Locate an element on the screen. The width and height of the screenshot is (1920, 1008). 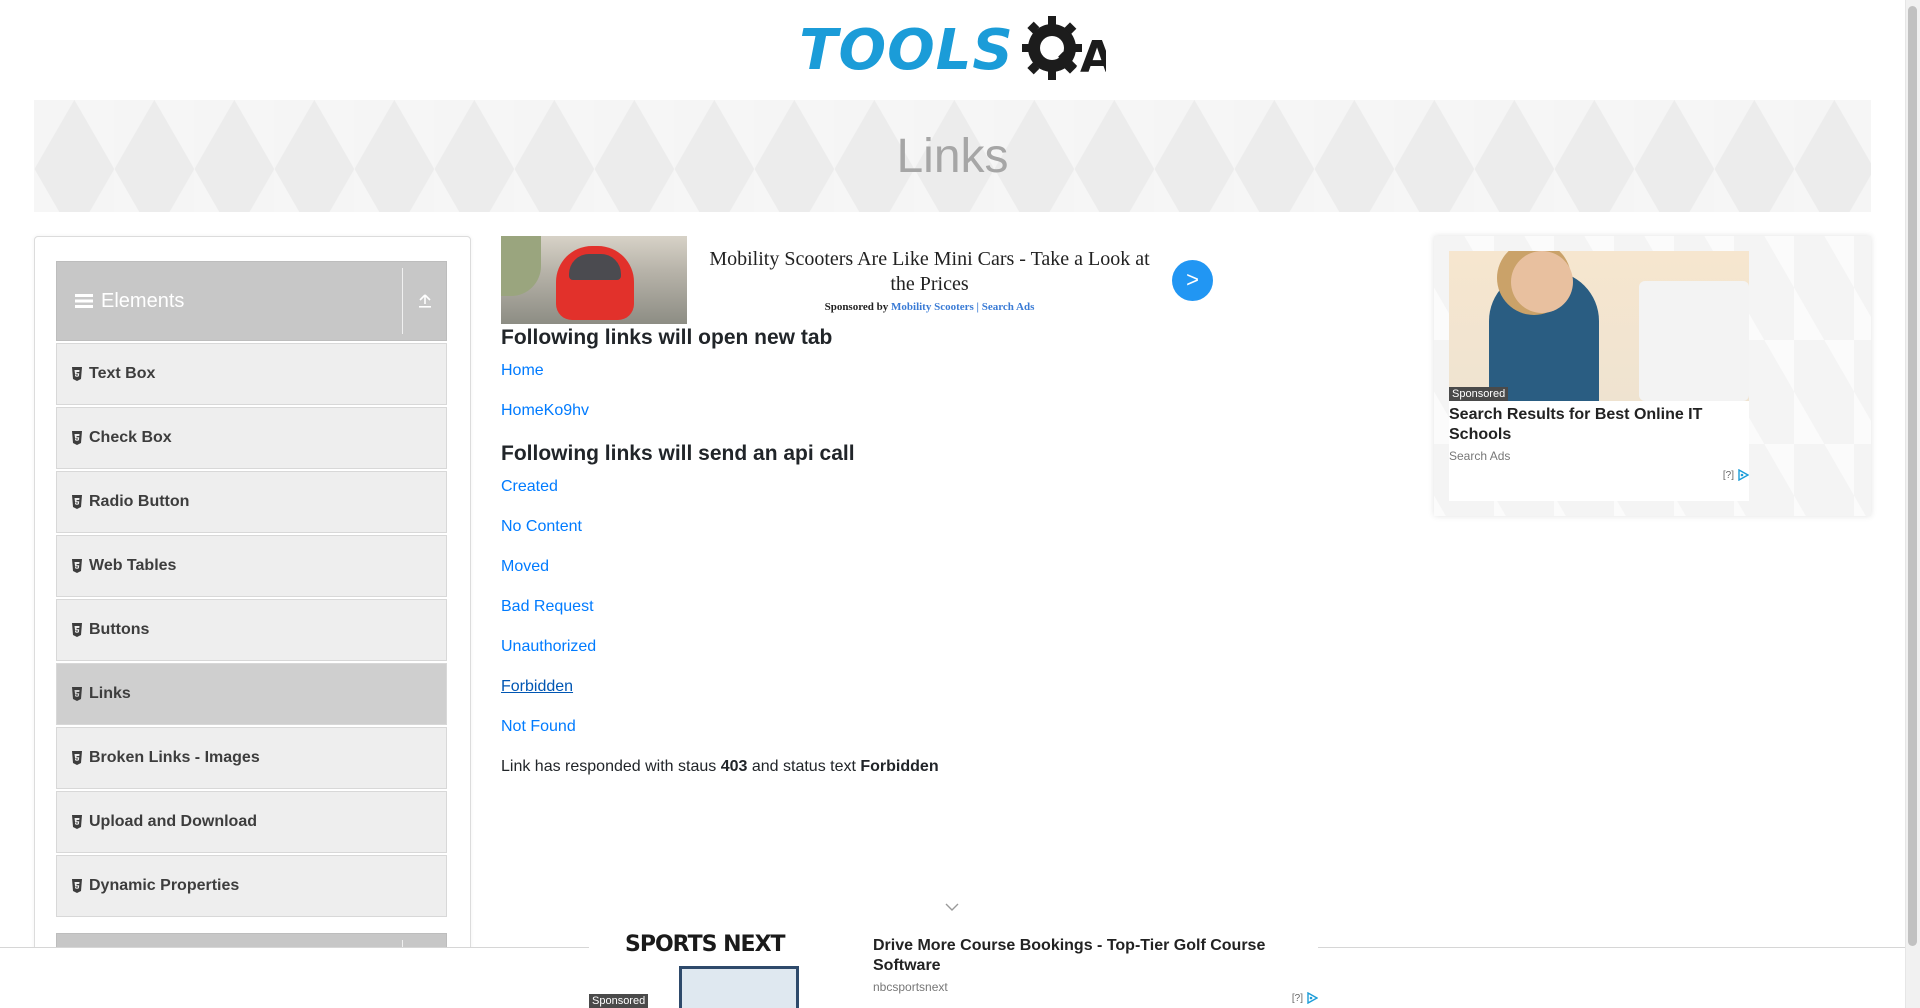
ad-arrow-button: > is located at coordinates (1192, 280).